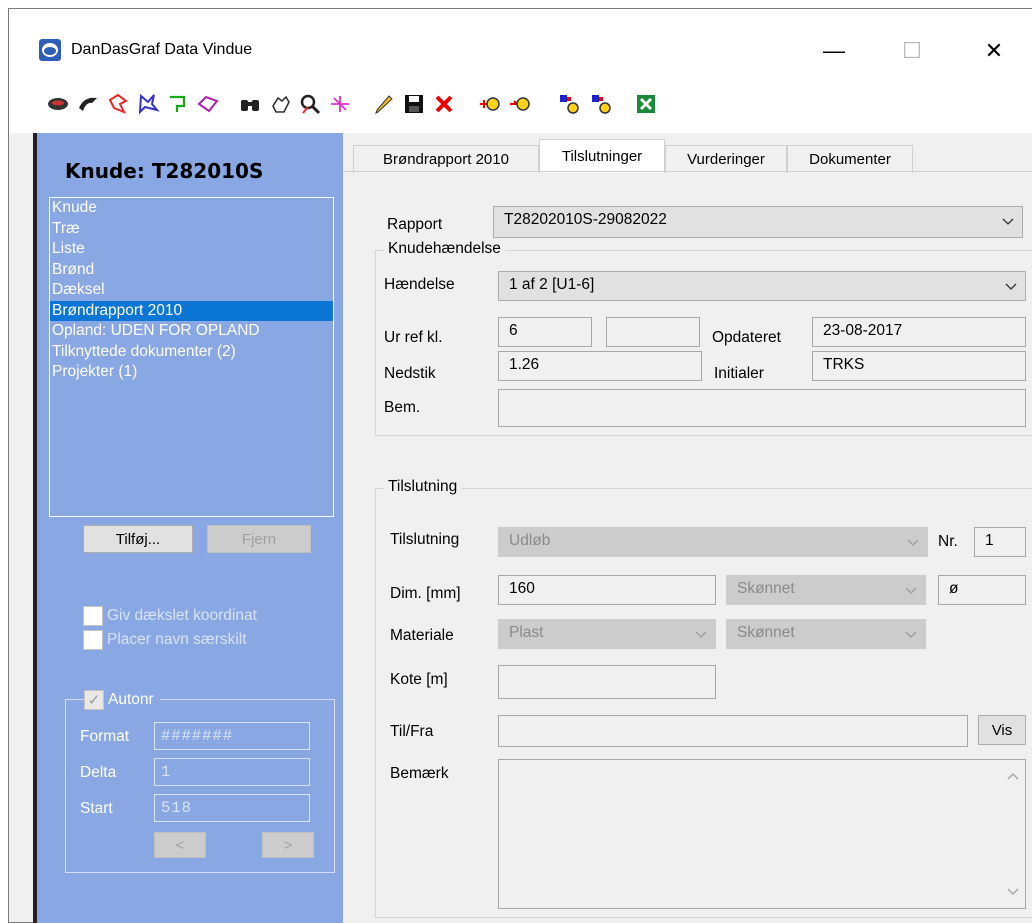  I want to click on urref-extra-field, so click(653, 332).